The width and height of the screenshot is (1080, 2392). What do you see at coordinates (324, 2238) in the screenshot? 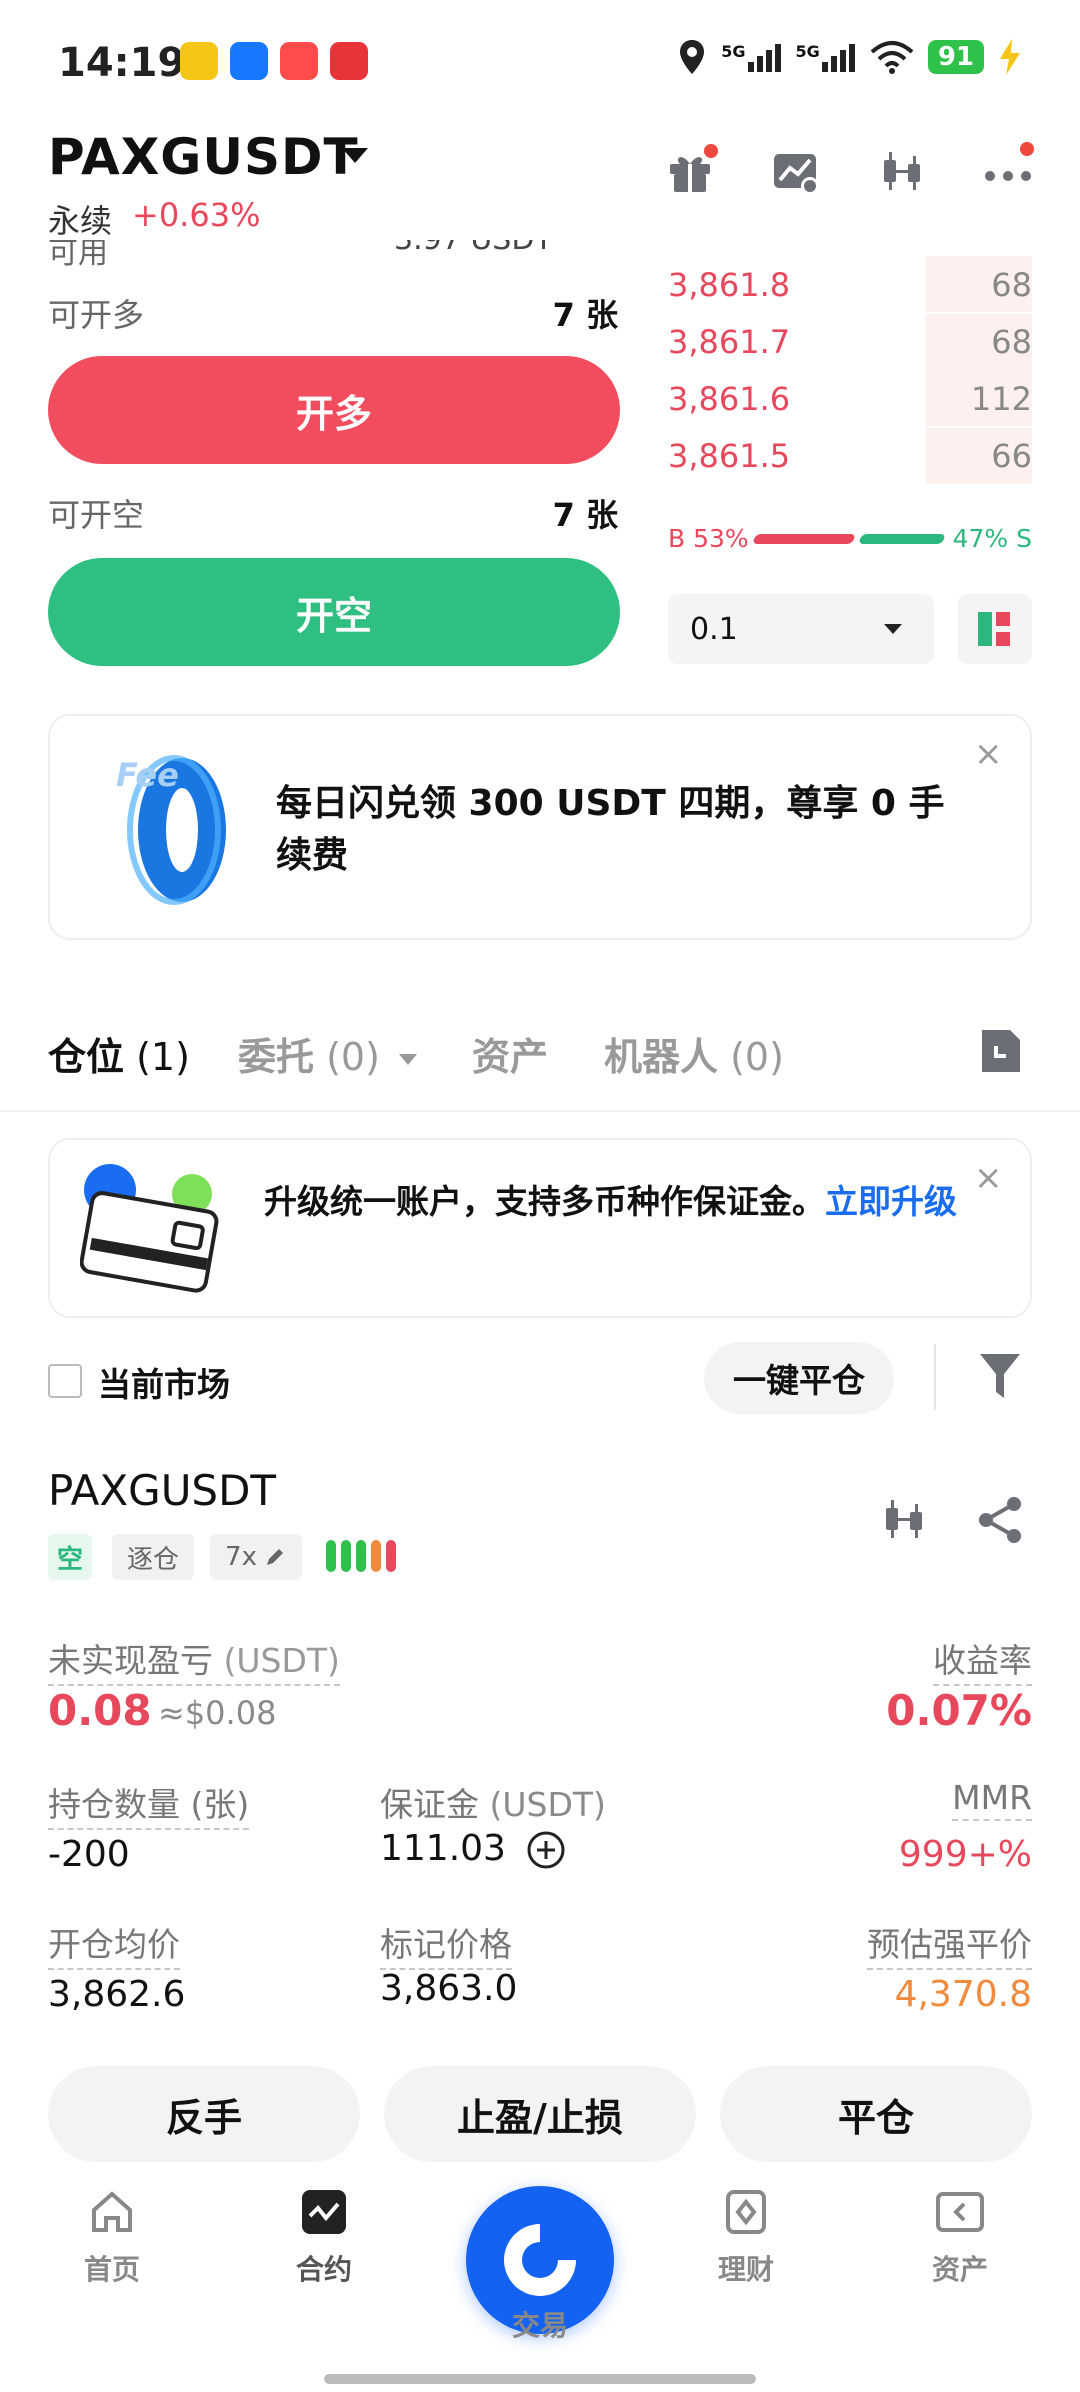
I see `nav-futures: 合约` at bounding box center [324, 2238].